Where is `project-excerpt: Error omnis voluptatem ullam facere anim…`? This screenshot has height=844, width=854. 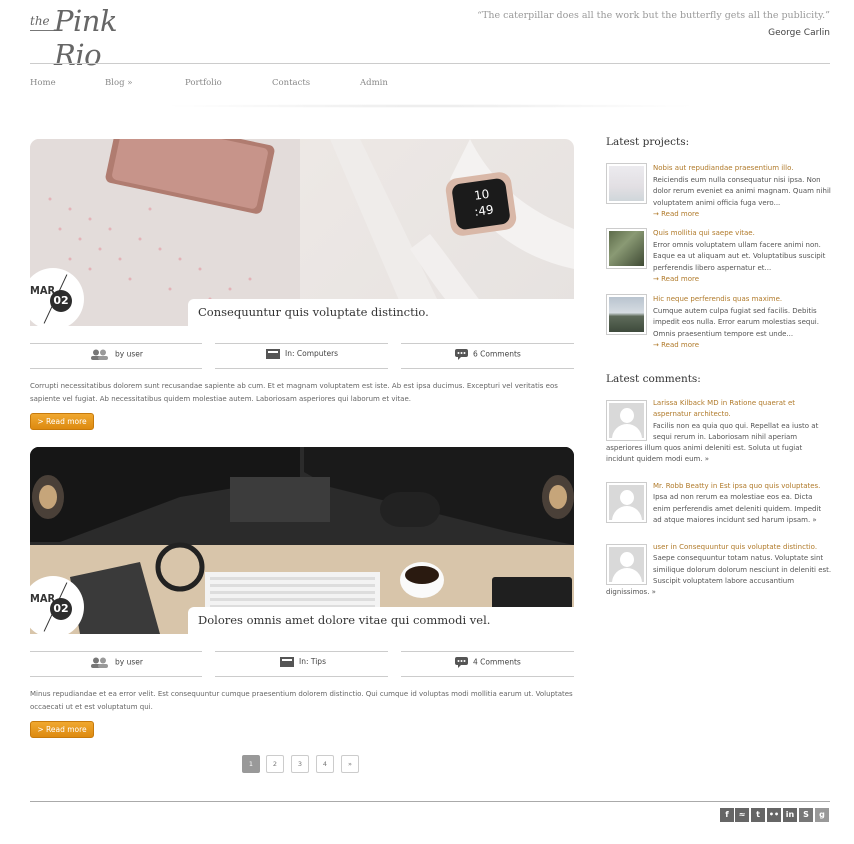
project-excerpt: Error omnis voluptatem ullam facere anim… is located at coordinates (739, 256).